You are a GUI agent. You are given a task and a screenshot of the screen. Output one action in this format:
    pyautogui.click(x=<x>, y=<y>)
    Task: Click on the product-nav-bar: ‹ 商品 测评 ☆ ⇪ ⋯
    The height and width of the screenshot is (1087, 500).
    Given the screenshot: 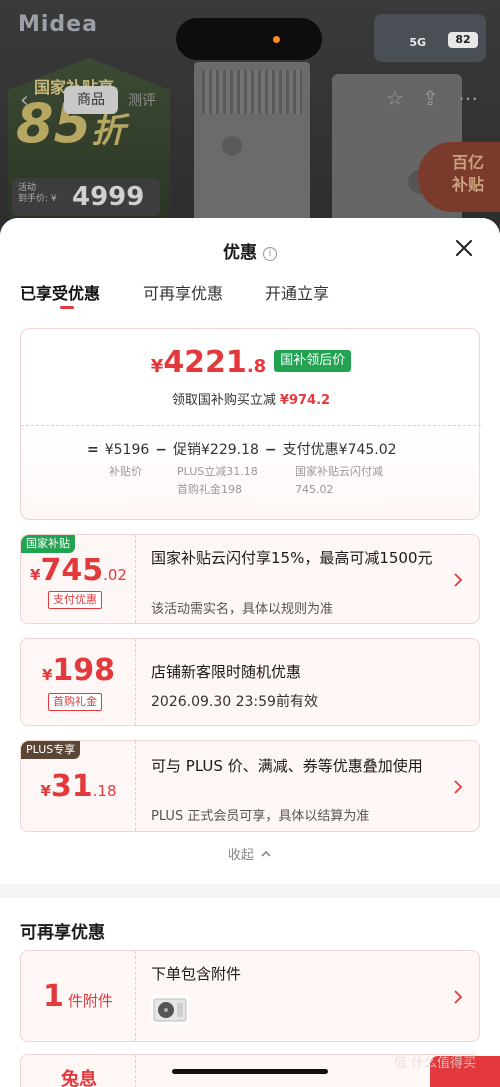 What is the action you would take?
    pyautogui.click(x=250, y=100)
    